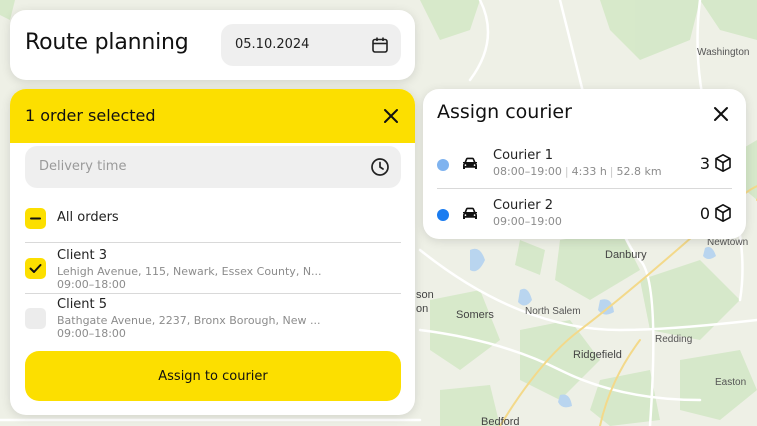 The height and width of the screenshot is (426, 757). What do you see at coordinates (527, 221) in the screenshot?
I see `courier-hours: 09:00–19:00` at bounding box center [527, 221].